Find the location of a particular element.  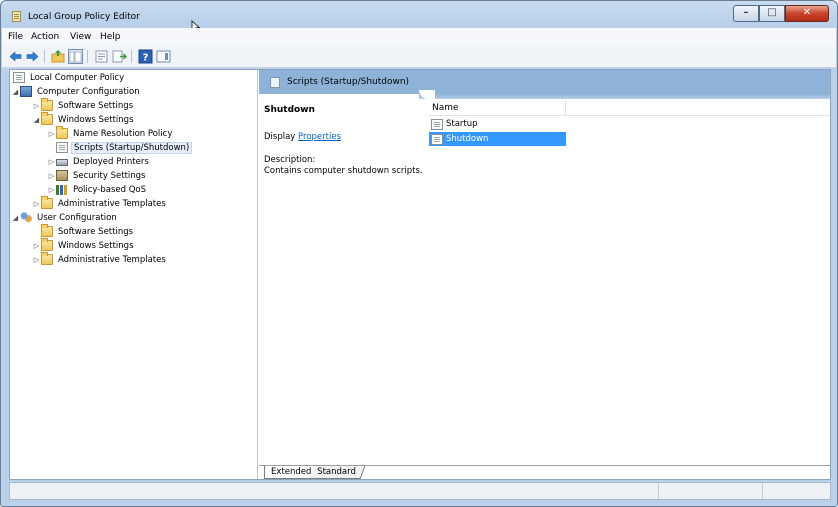

tree-node-cc-windows-settings: ◢ Windows Settings is located at coordinates (84, 119).